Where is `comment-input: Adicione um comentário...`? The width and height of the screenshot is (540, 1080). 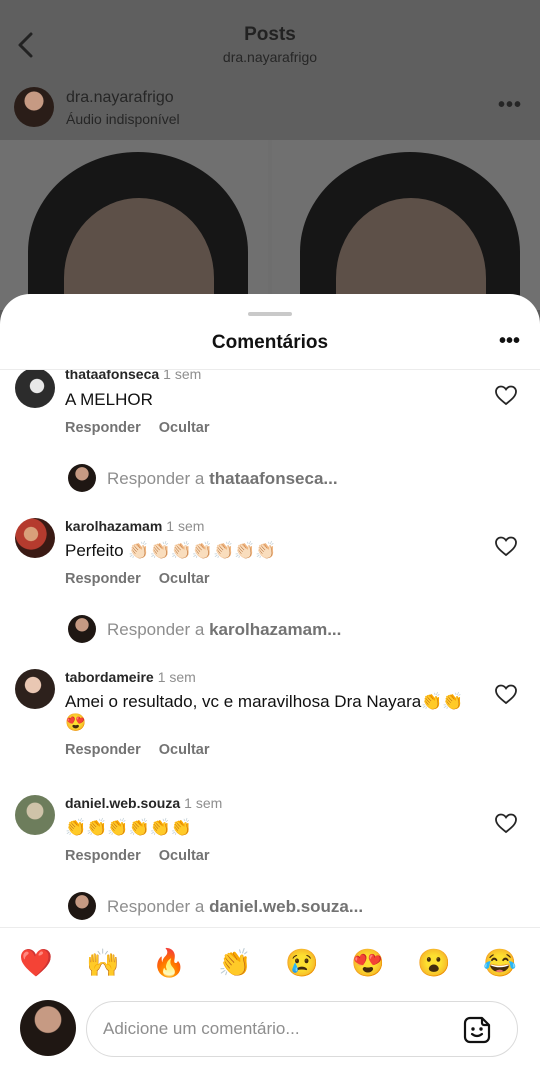
comment-input: Adicione um comentário... is located at coordinates (302, 1029).